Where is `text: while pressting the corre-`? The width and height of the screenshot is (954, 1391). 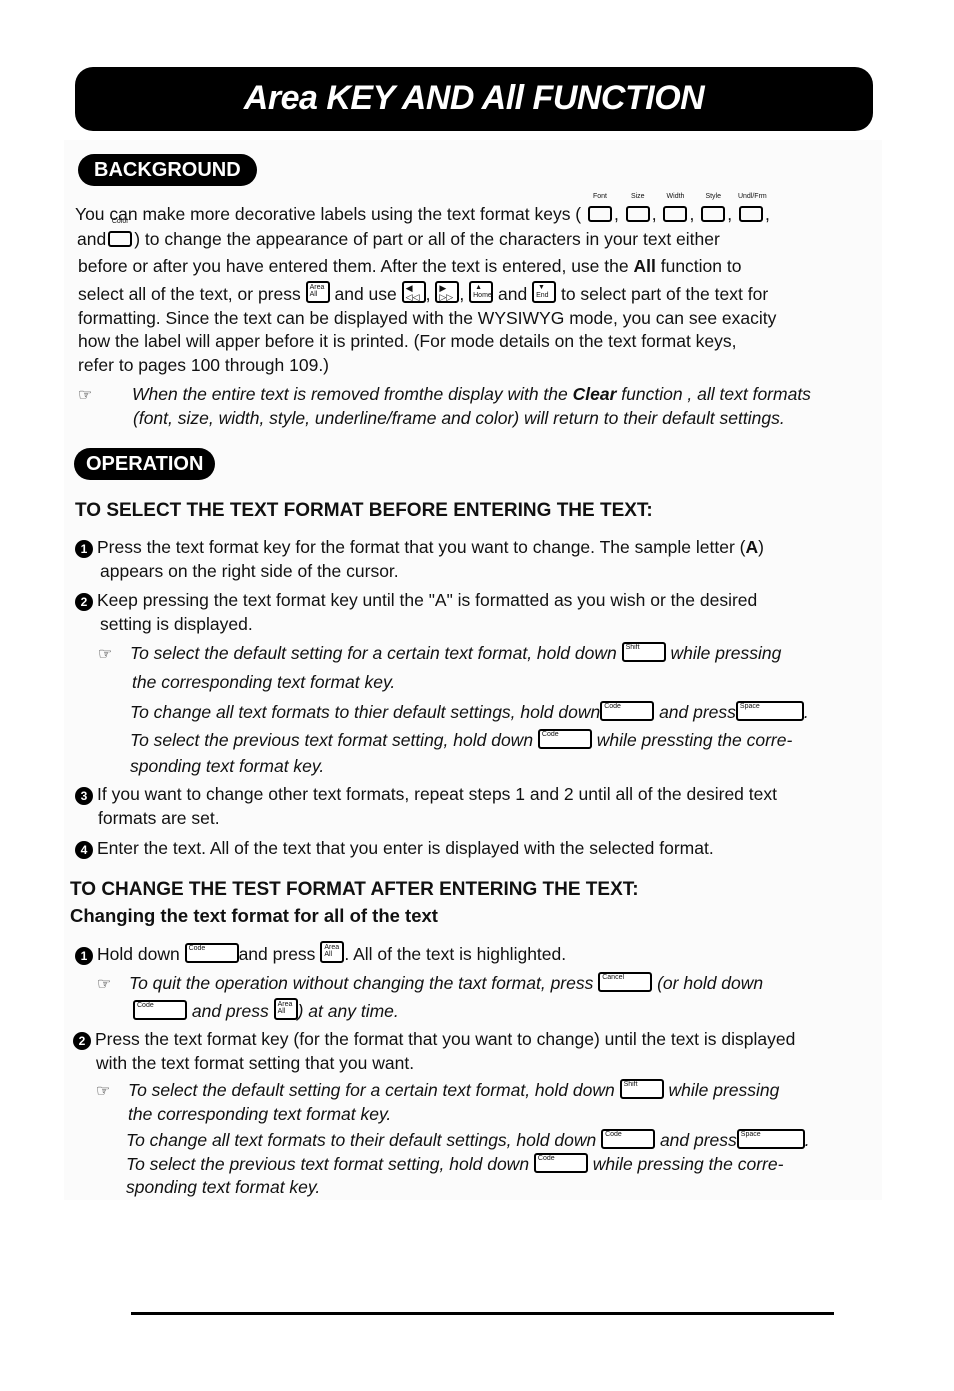 text: while pressting the corre- is located at coordinates (694, 740).